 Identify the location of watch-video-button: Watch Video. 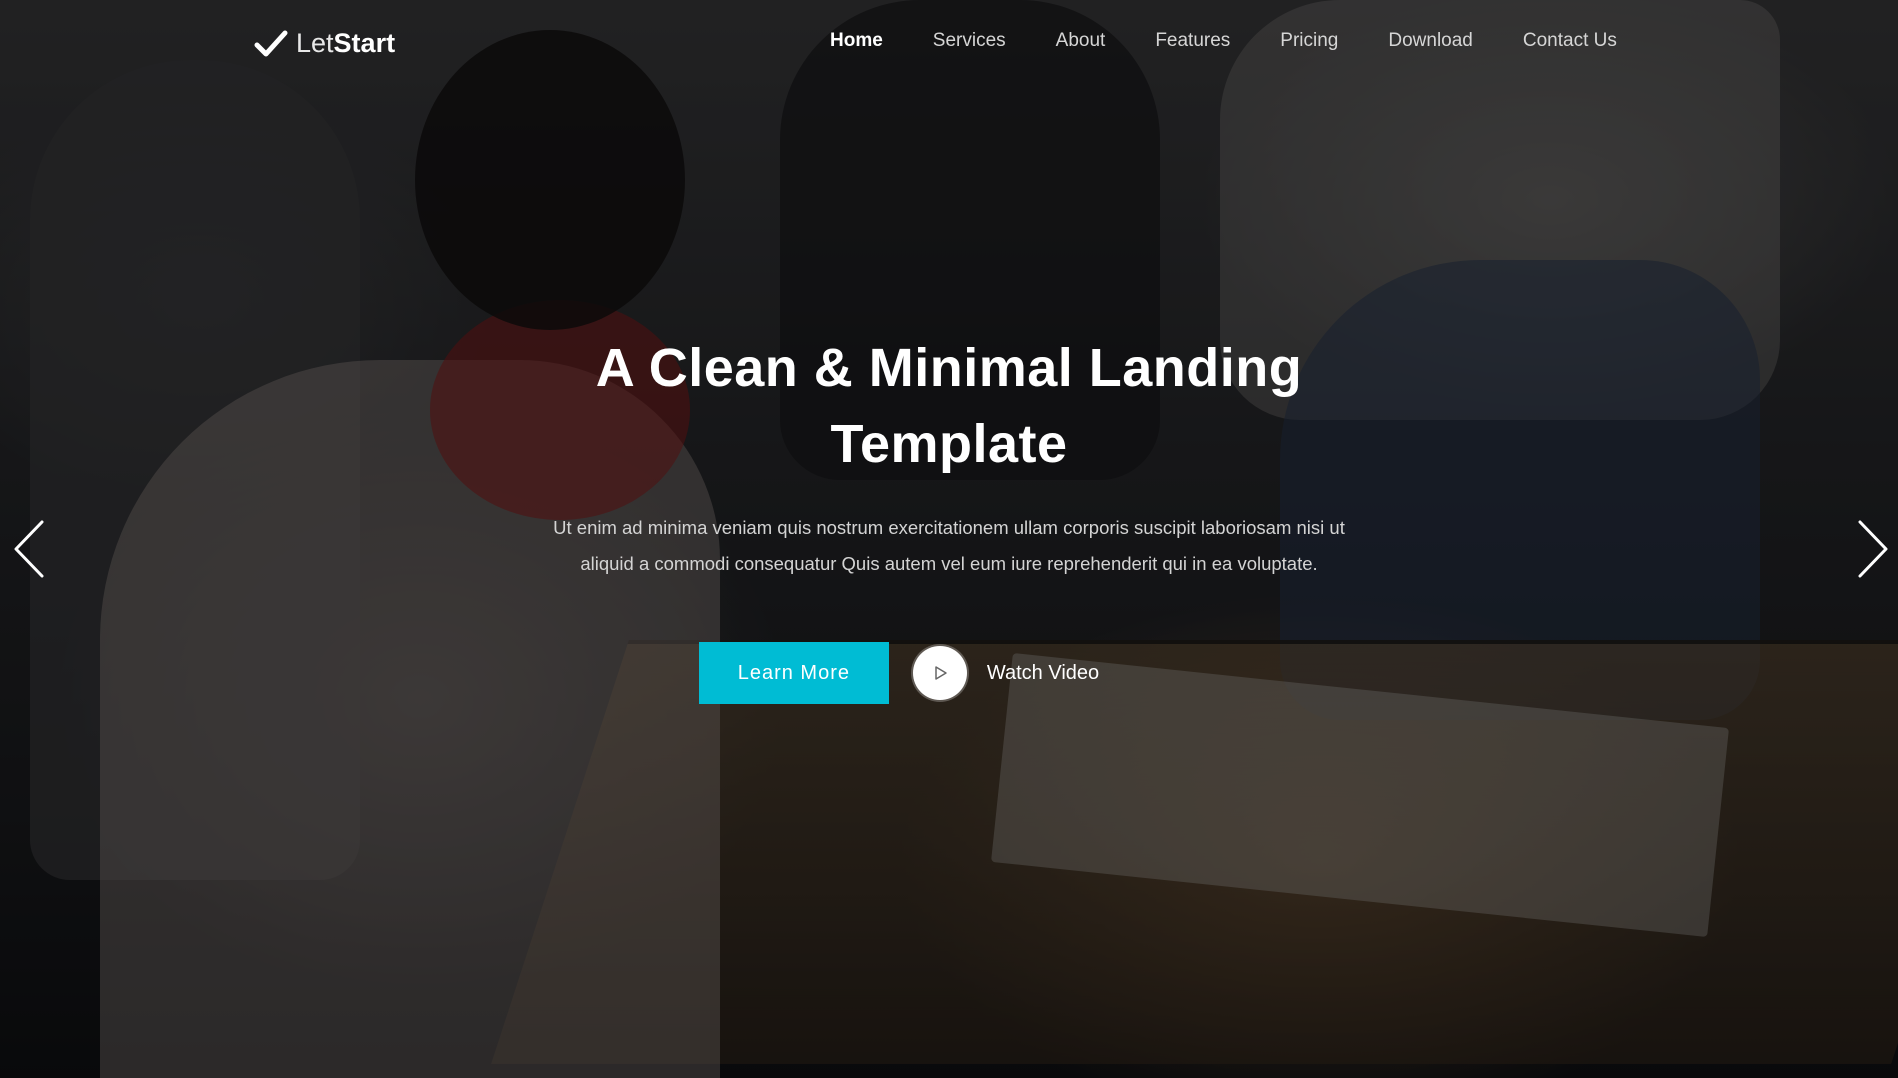
(1006, 673).